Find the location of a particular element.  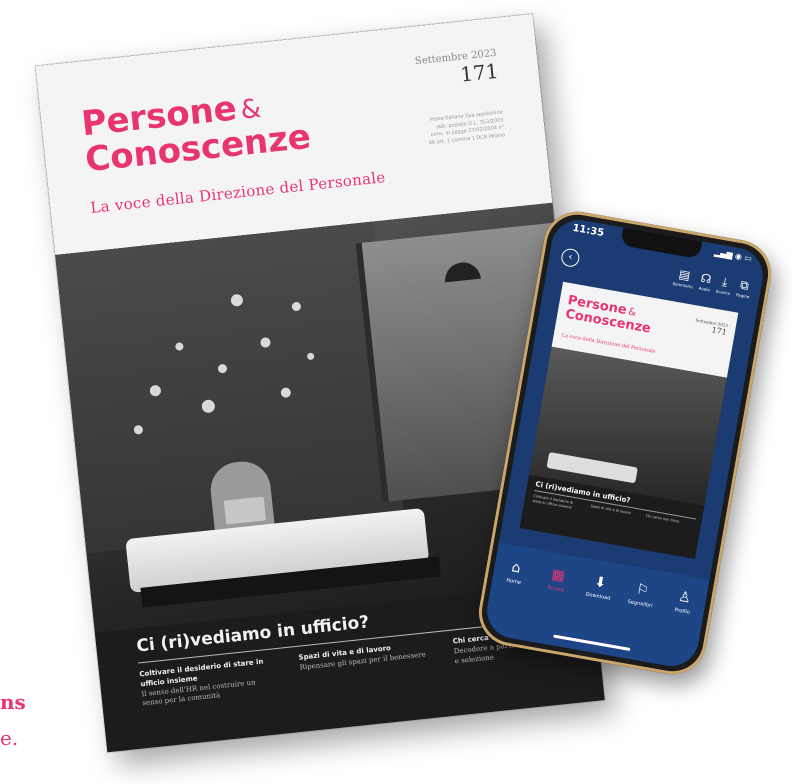

status-time: 11:35 is located at coordinates (588, 231).